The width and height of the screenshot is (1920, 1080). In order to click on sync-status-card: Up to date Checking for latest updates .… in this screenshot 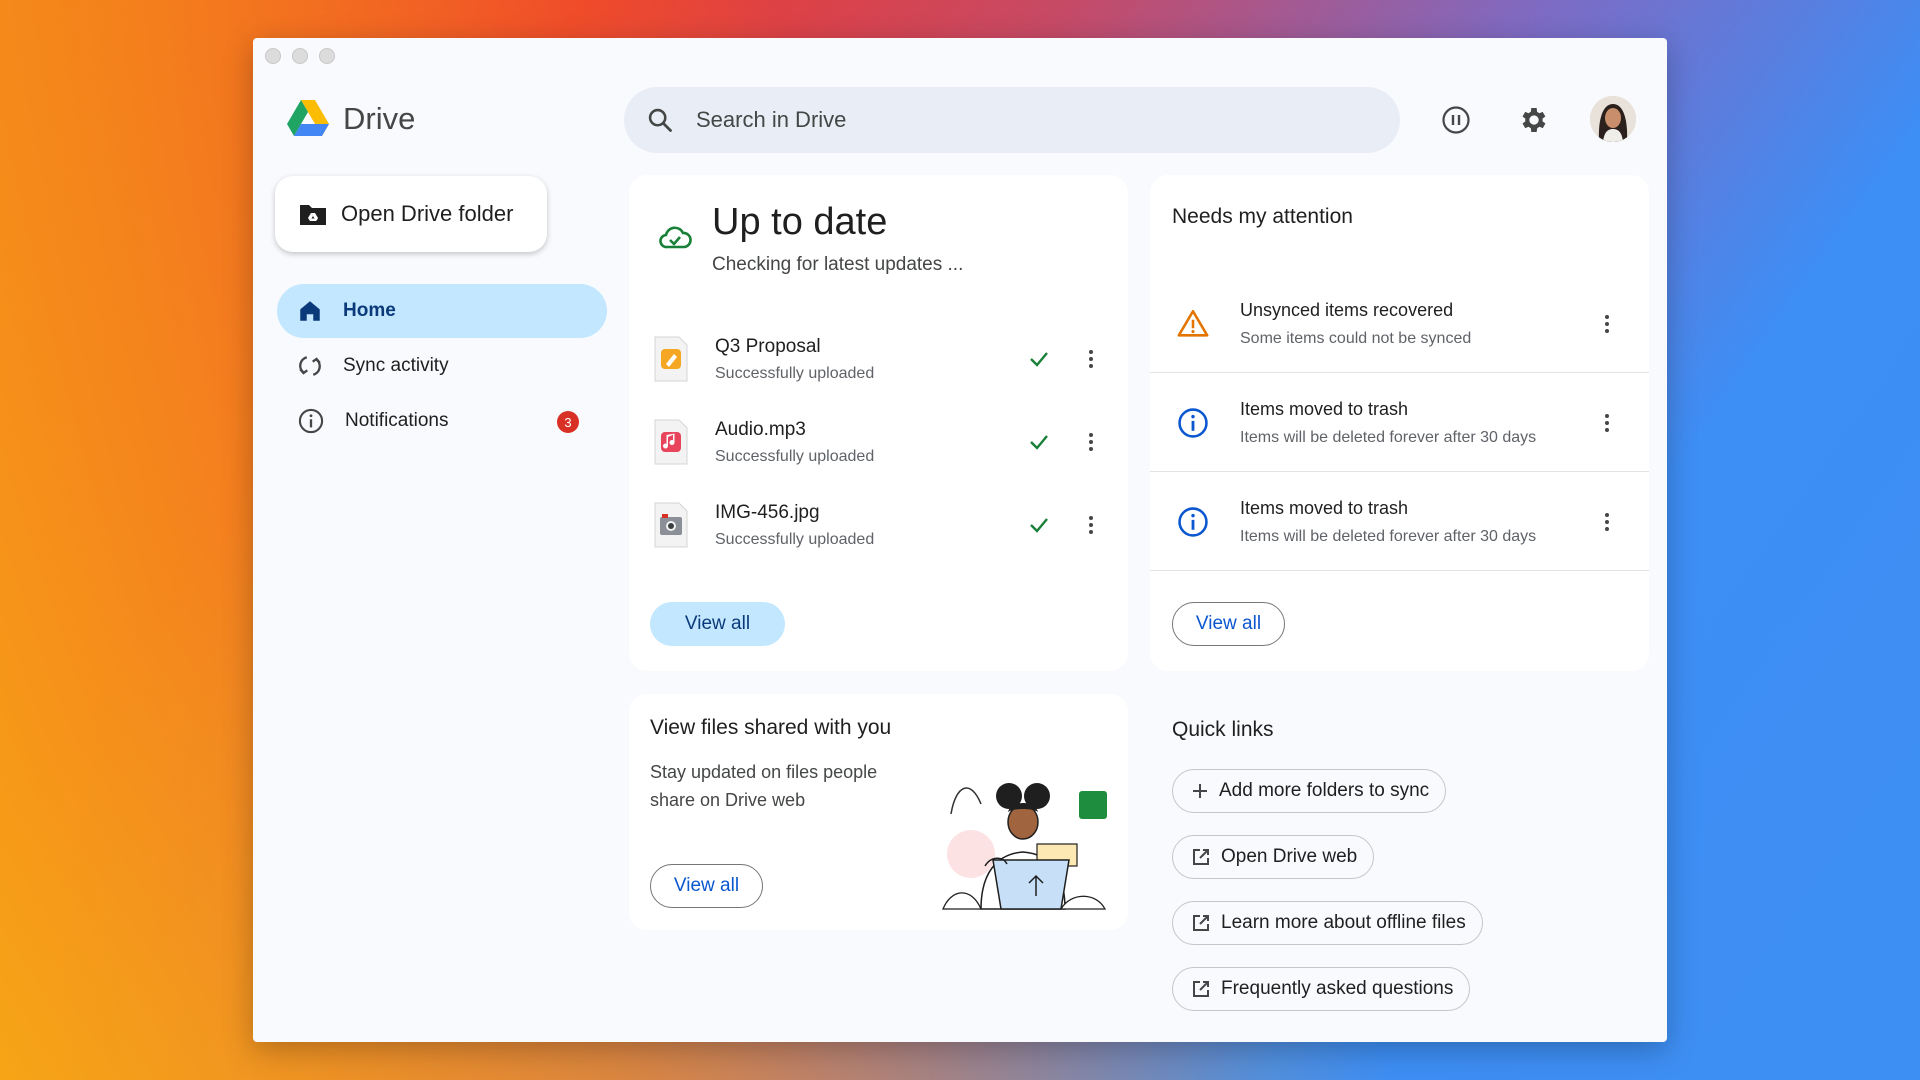, I will do `click(878, 423)`.